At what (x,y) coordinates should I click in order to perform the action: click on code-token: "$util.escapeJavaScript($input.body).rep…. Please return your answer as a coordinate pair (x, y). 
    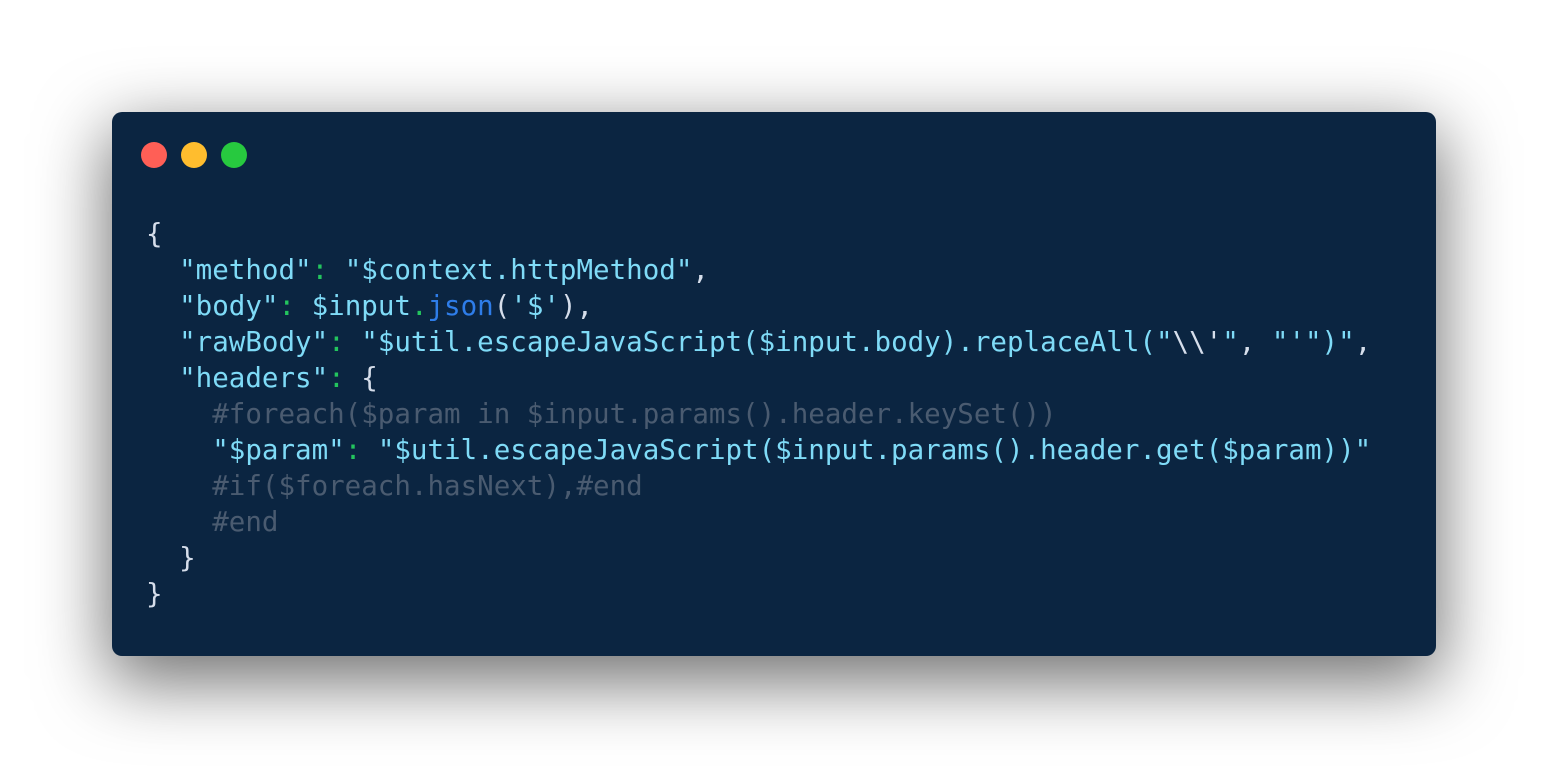
    Looking at the image, I should click on (767, 342).